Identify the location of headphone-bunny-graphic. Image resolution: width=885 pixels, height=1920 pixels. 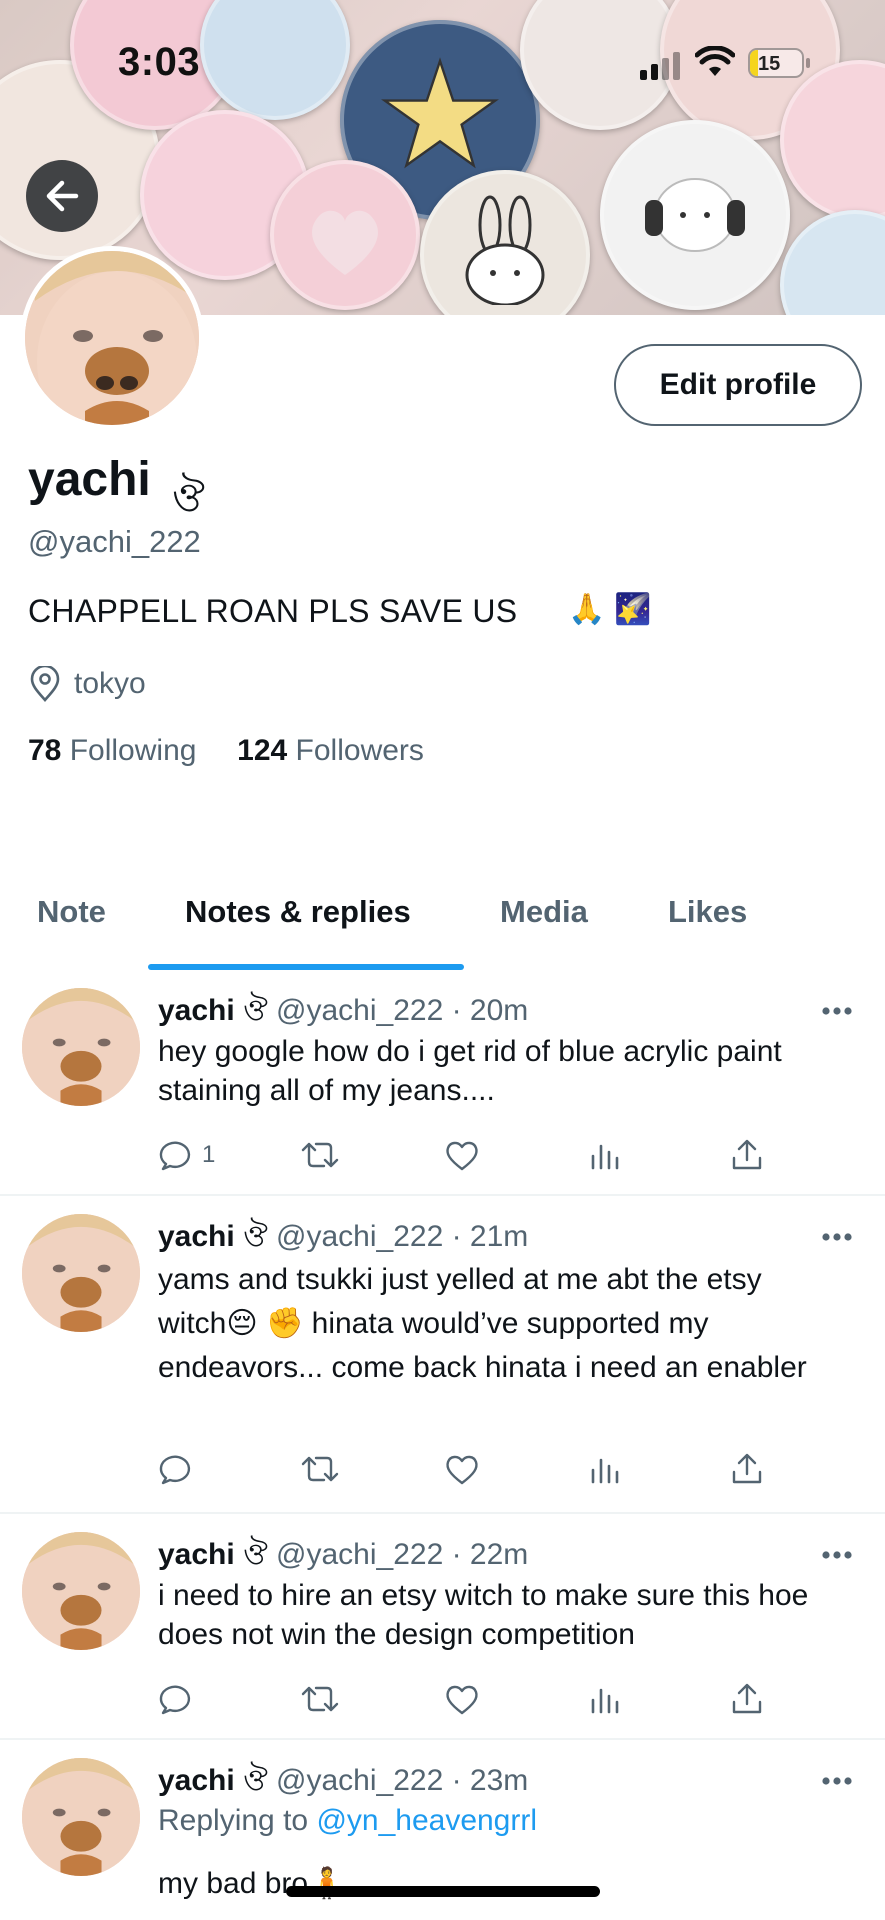
(695, 215).